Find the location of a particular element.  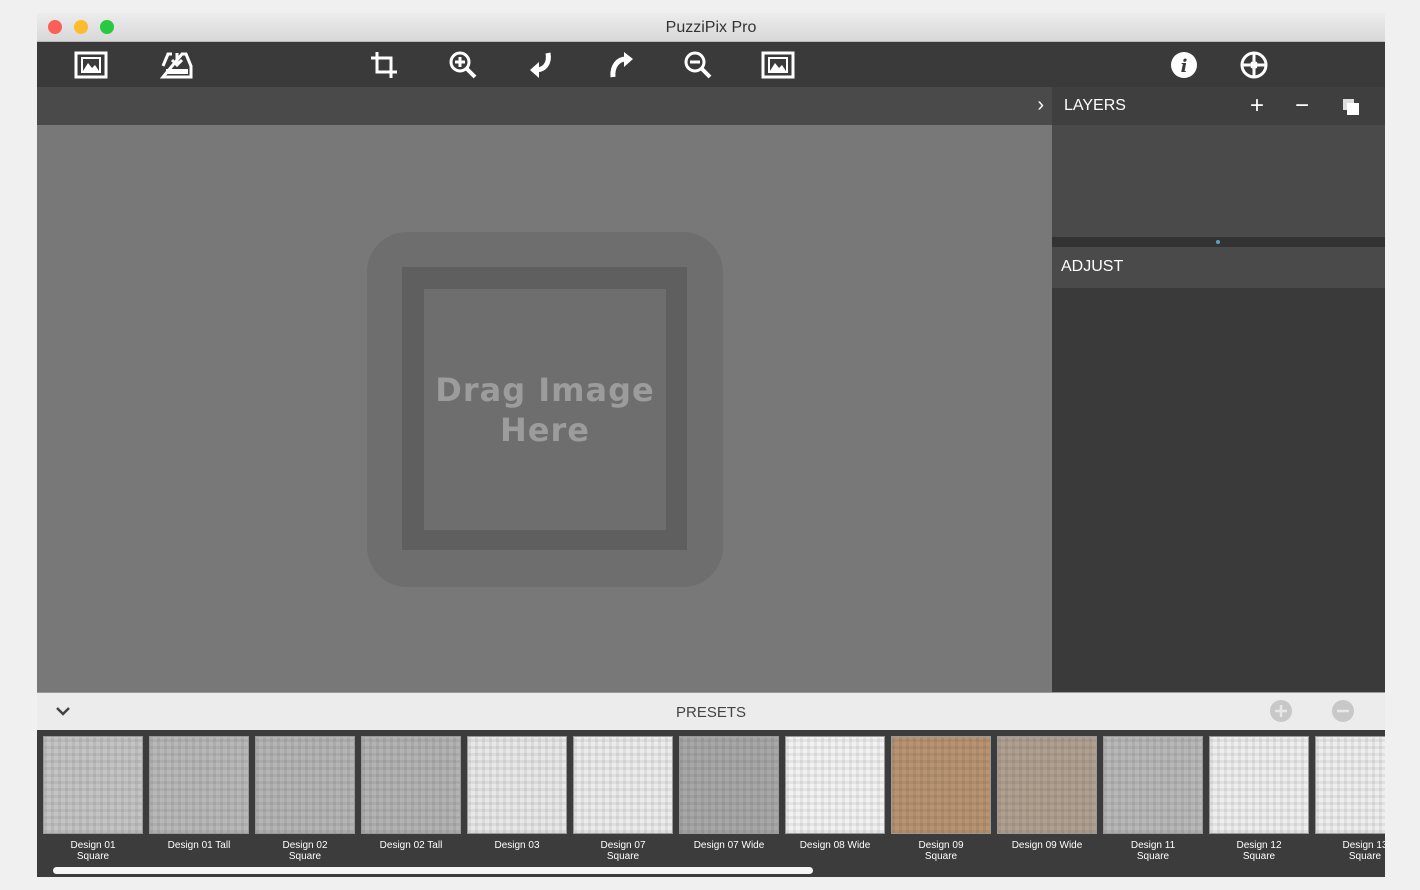

info-icon: i is located at coordinates (1184, 65).